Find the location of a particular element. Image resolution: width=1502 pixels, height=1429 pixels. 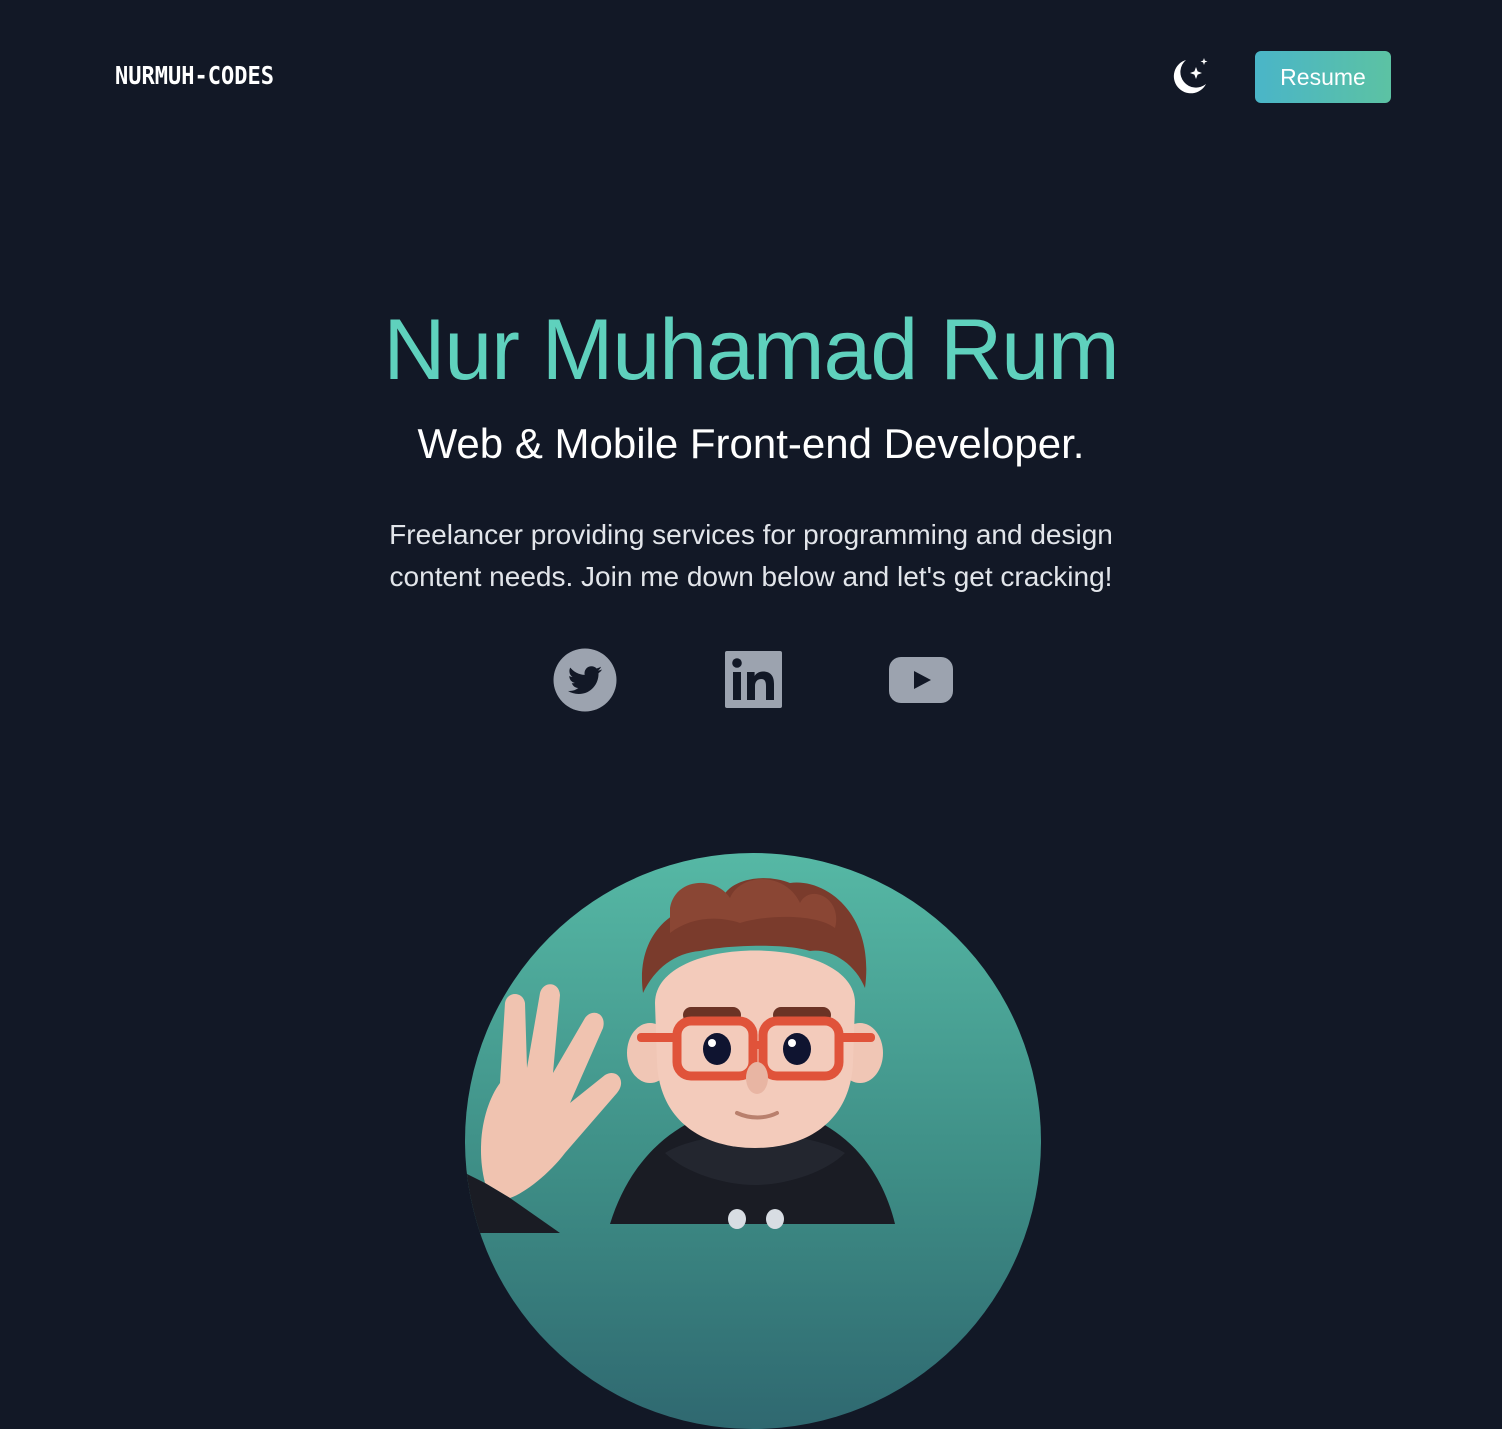

twitter-link is located at coordinates (585, 680).